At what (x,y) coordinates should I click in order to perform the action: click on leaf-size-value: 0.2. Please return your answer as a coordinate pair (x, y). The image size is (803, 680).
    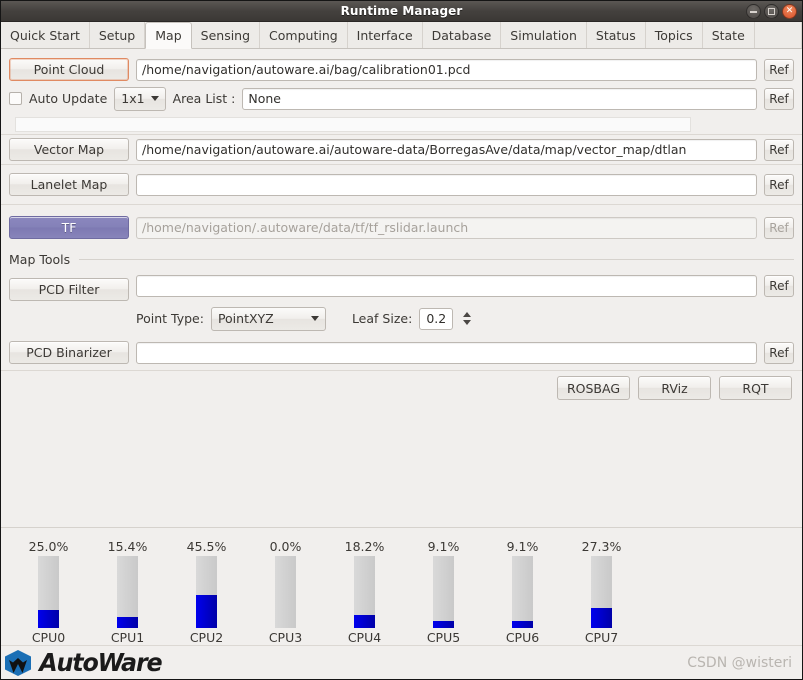
    Looking at the image, I should click on (436, 318).